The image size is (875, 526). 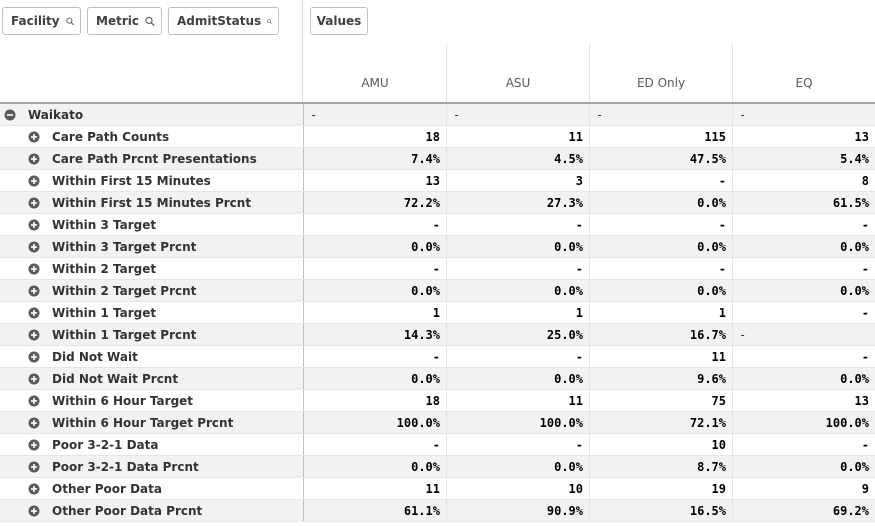 What do you see at coordinates (518, 202) in the screenshot?
I see `table-cell: 27.3%` at bounding box center [518, 202].